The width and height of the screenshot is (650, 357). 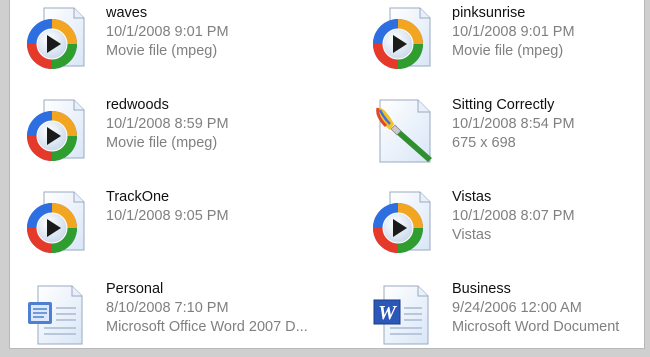 What do you see at coordinates (135, 289) in the screenshot?
I see `file-name: Personal` at bounding box center [135, 289].